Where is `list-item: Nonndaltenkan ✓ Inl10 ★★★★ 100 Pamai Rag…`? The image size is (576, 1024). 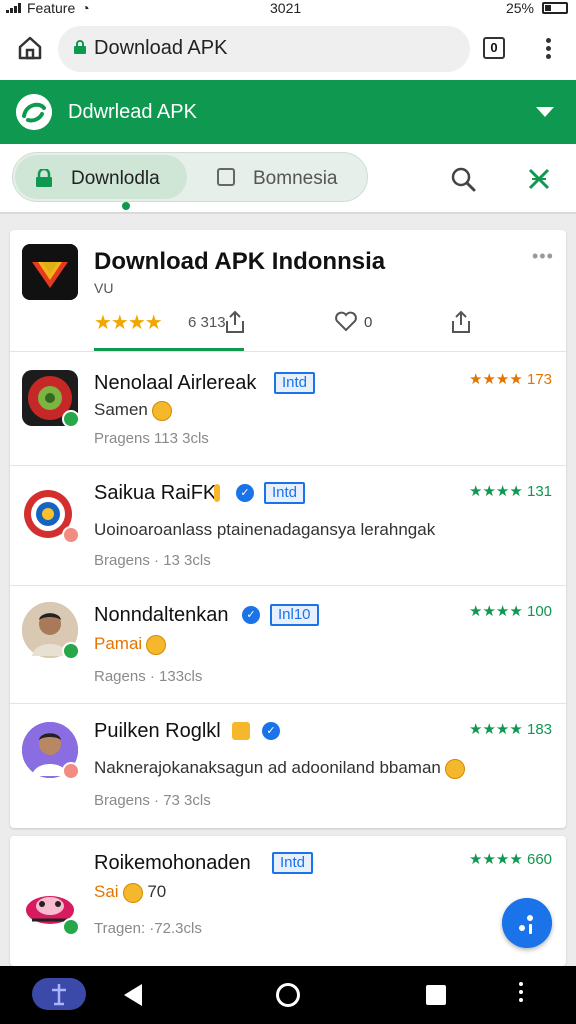 list-item: Nonndaltenkan ✓ Inl10 ★★★★ 100 Pamai Rag… is located at coordinates (288, 645).